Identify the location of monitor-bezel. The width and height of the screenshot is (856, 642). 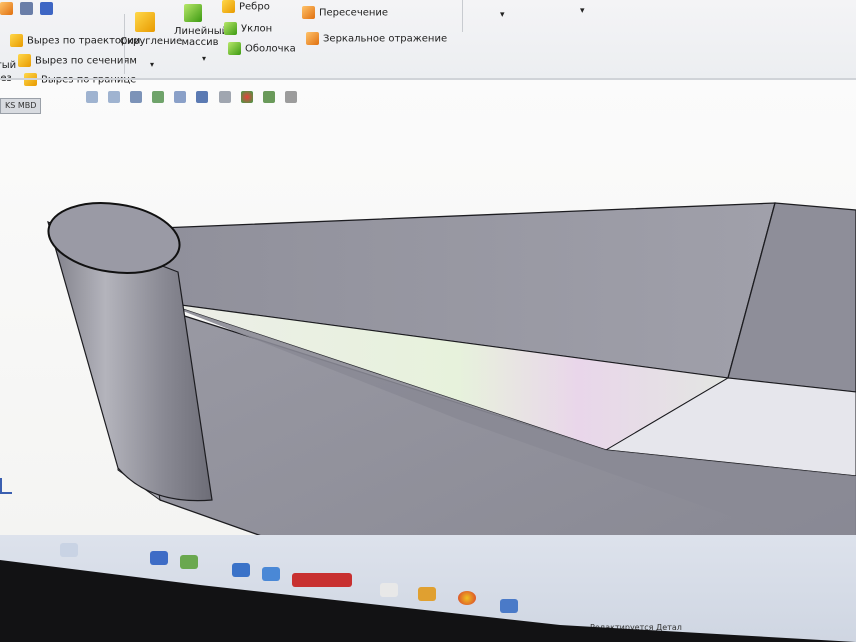
(428, 601).